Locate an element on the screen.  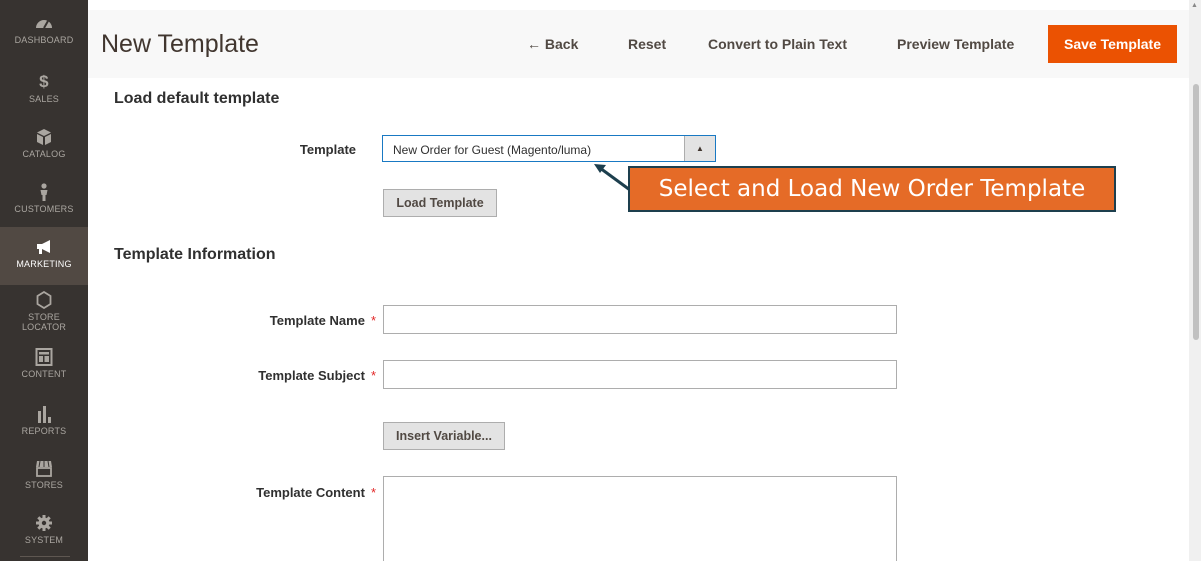
cube-icon is located at coordinates (44, 137).